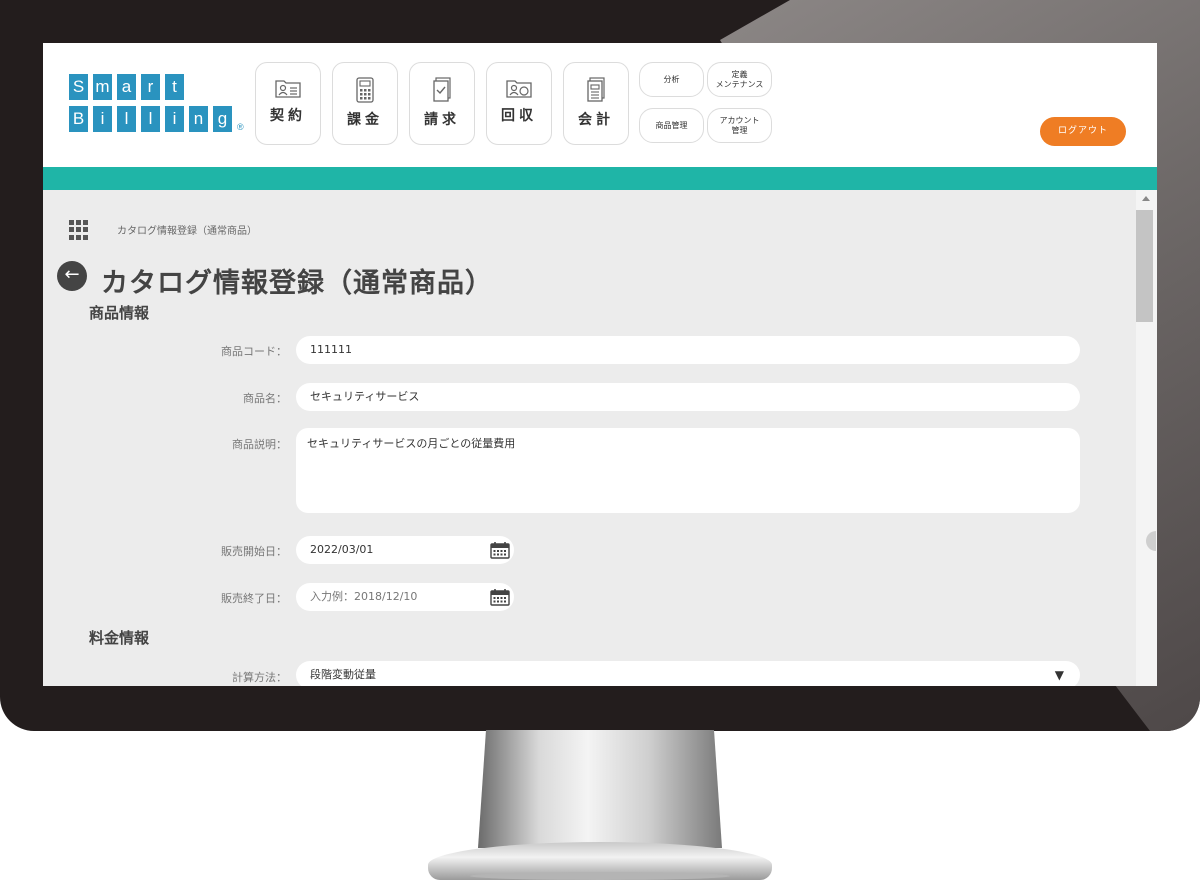 The height and width of the screenshot is (880, 1200). What do you see at coordinates (288, 103) in the screenshot?
I see `nav-contract-button: 契約` at bounding box center [288, 103].